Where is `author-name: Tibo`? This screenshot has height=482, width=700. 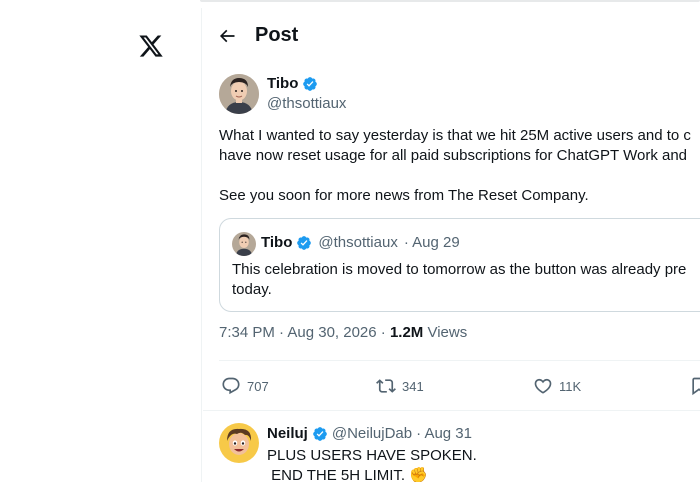
author-name: Tibo is located at coordinates (292, 83).